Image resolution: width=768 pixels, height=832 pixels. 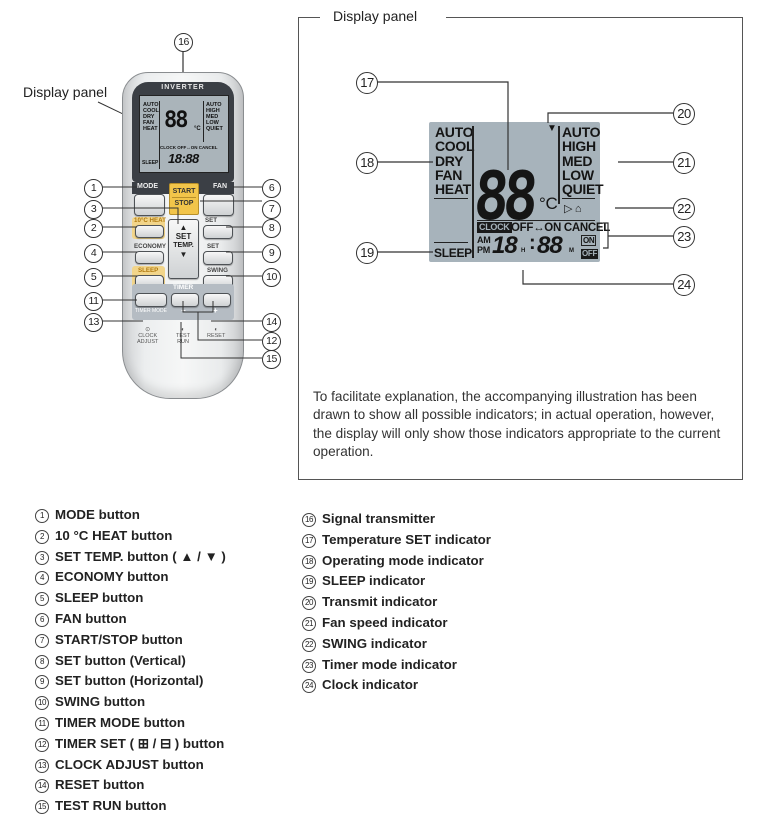 I want to click on legend-item: 17 Temperature SET indicator, so click(x=396, y=540).